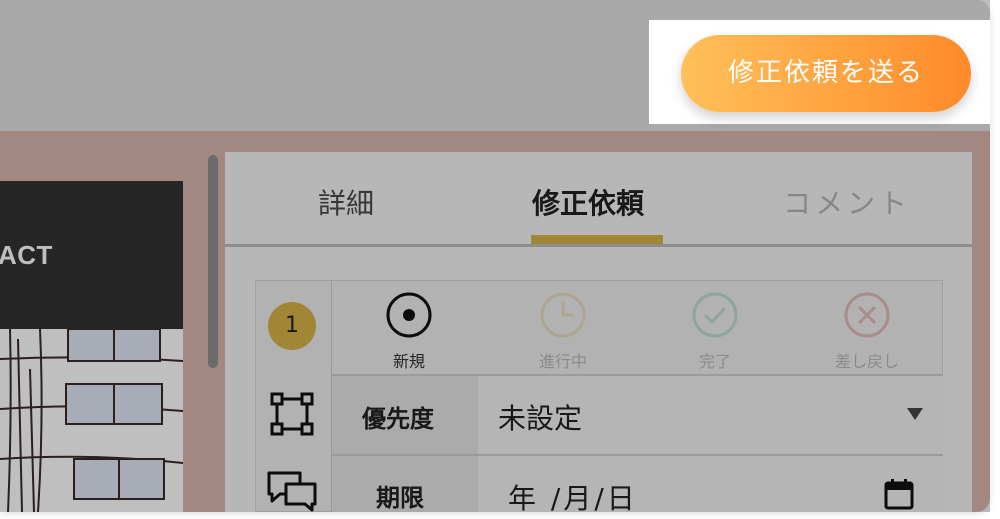 This screenshot has height=519, width=1000. What do you see at coordinates (598, 245) in the screenshot?
I see `tab-divider` at bounding box center [598, 245].